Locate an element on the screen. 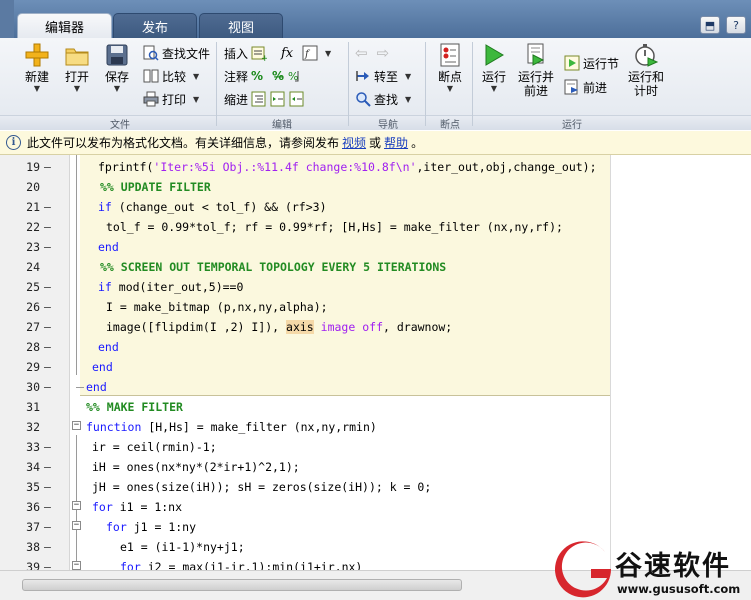  function-browser-icon: f is located at coordinates (310, 53).